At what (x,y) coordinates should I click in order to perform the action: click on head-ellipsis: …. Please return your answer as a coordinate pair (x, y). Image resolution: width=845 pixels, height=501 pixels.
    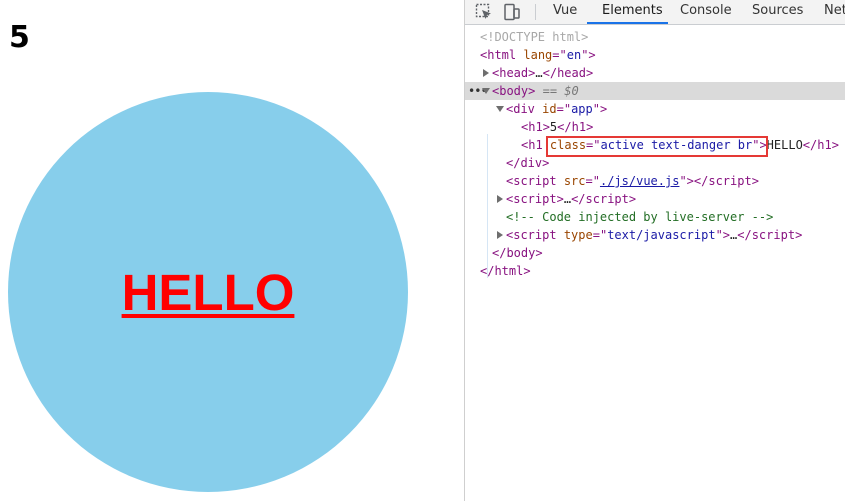
    Looking at the image, I should click on (539, 73).